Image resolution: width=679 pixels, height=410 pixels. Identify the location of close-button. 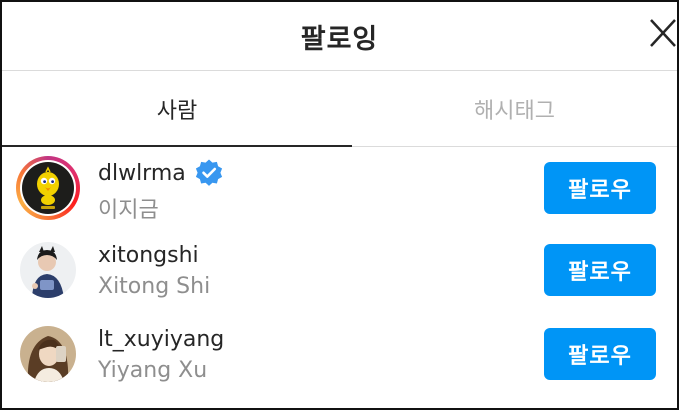
(660, 33).